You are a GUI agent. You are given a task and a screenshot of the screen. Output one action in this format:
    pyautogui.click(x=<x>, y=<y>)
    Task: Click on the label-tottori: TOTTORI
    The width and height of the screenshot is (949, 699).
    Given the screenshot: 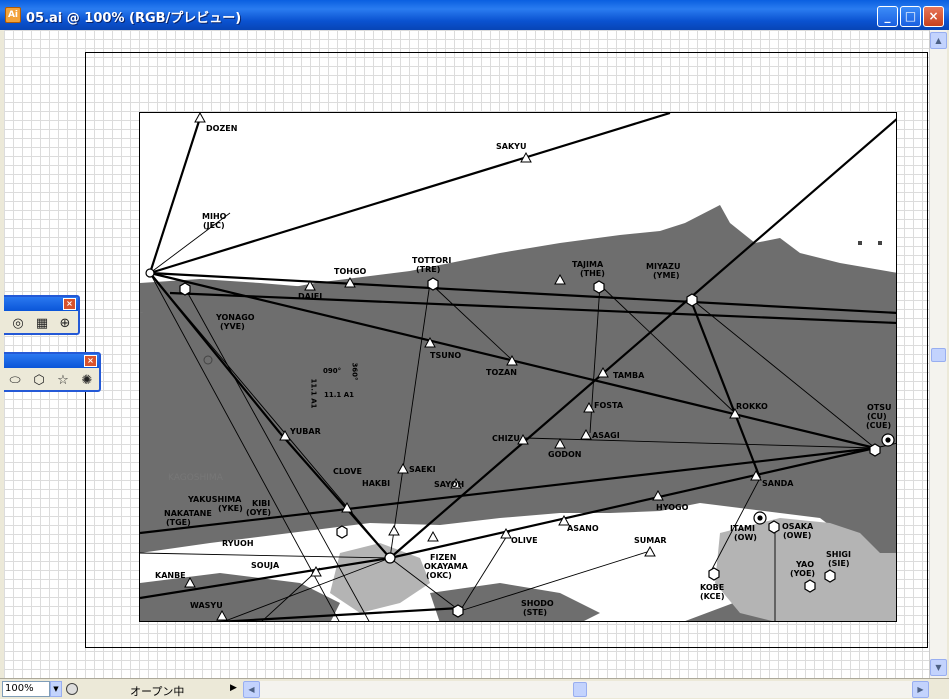 What is the action you would take?
    pyautogui.click(x=432, y=260)
    